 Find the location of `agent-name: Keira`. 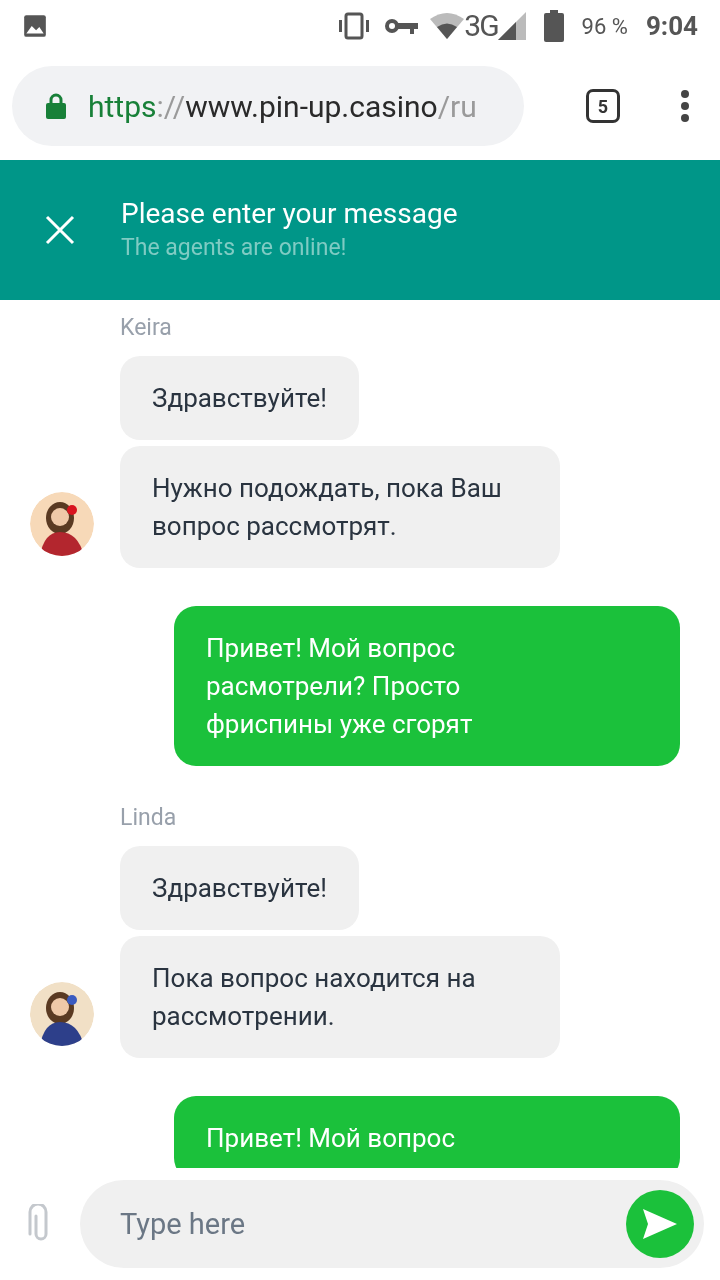

agent-name: Keira is located at coordinates (146, 328).